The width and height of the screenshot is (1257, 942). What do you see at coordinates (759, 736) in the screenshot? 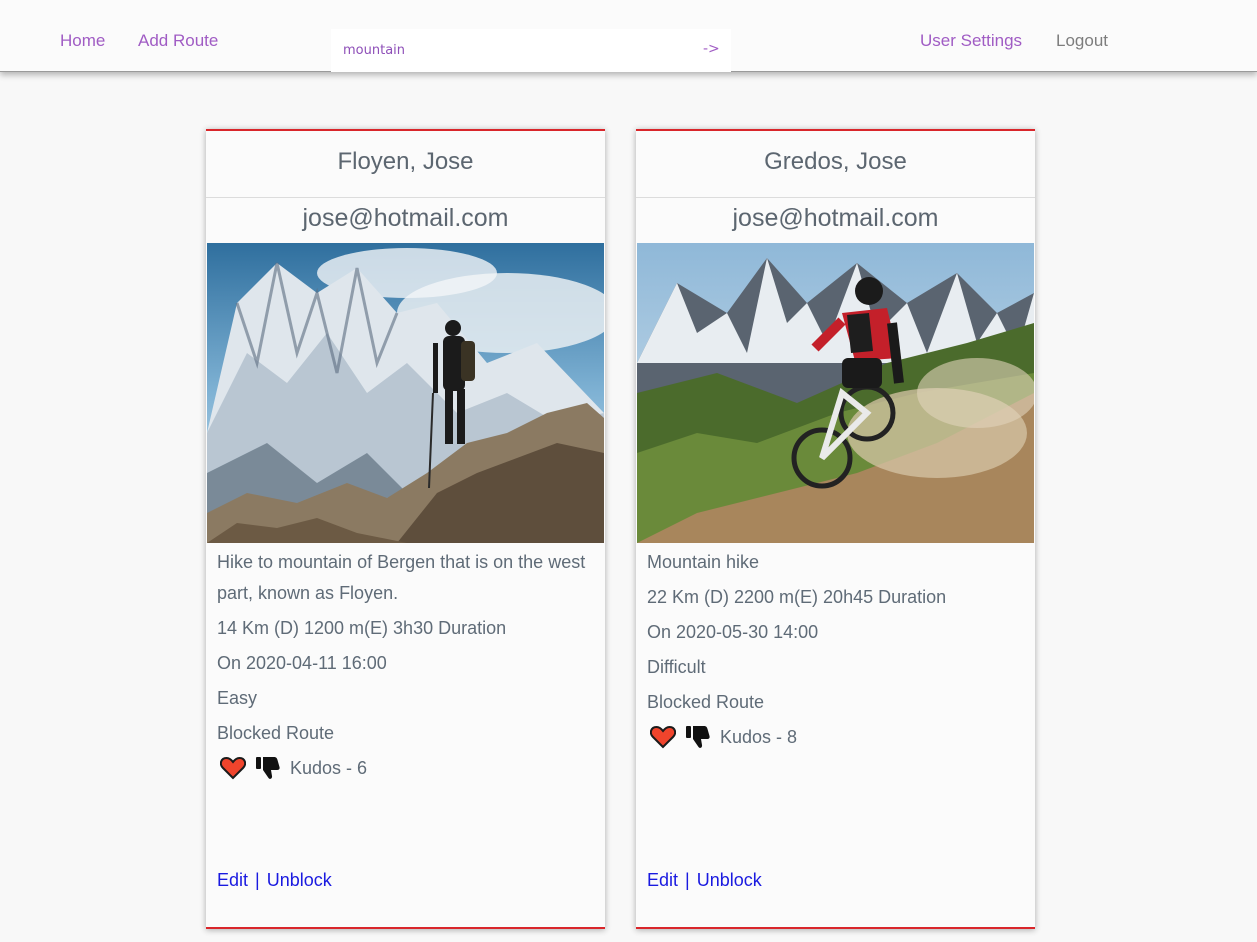
I see `kudos-count: Kudos - 8` at bounding box center [759, 736].